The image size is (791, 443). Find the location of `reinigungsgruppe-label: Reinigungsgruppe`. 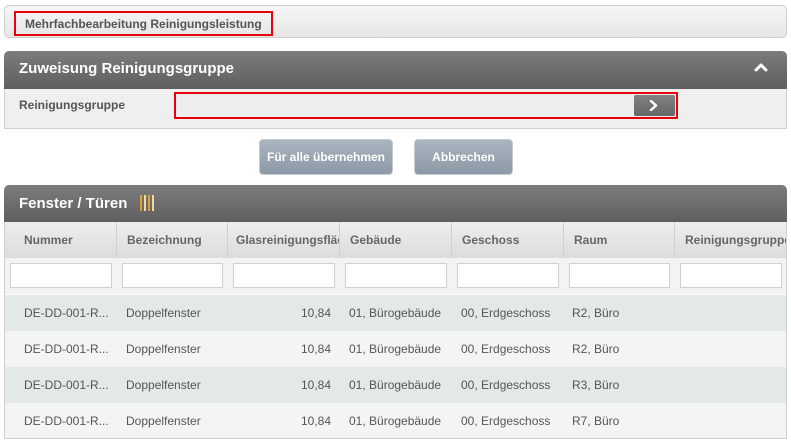

reinigungsgruppe-label: Reinigungsgruppe is located at coordinates (72, 105).